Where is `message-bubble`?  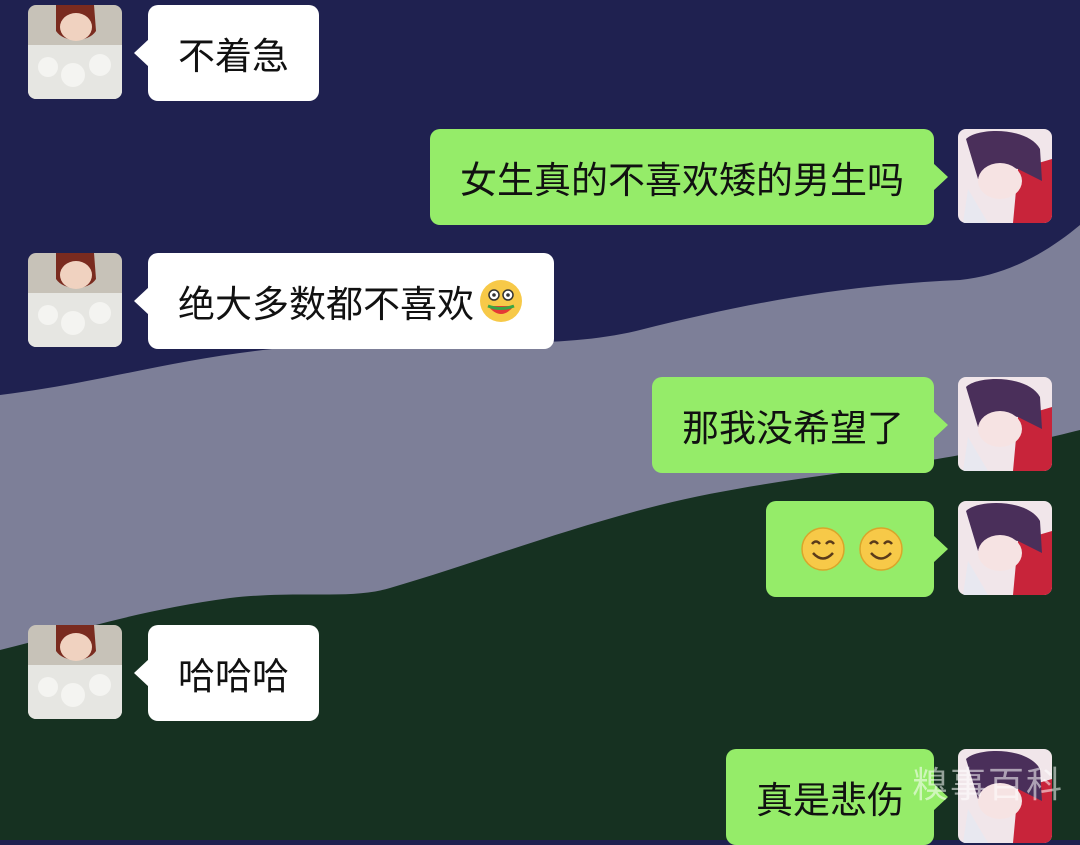
message-bubble is located at coordinates (857, 549).